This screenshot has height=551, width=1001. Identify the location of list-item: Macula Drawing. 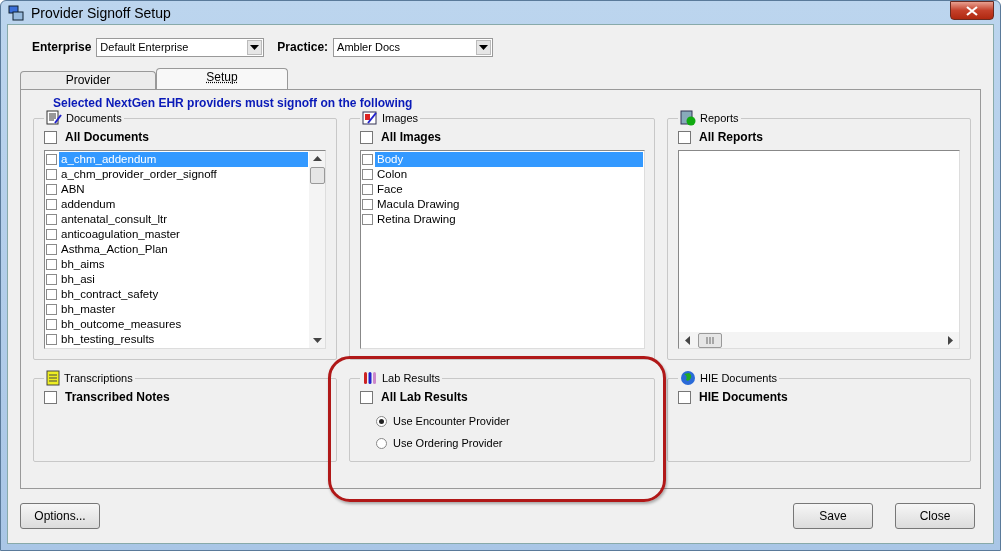
(509, 204).